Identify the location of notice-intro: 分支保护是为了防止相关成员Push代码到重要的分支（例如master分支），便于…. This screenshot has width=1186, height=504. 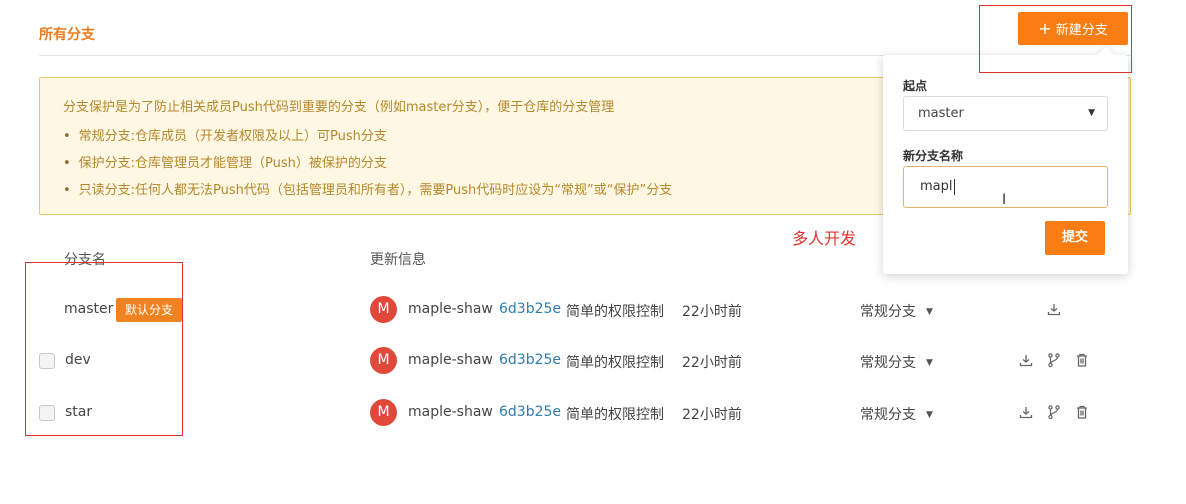
(339, 107).